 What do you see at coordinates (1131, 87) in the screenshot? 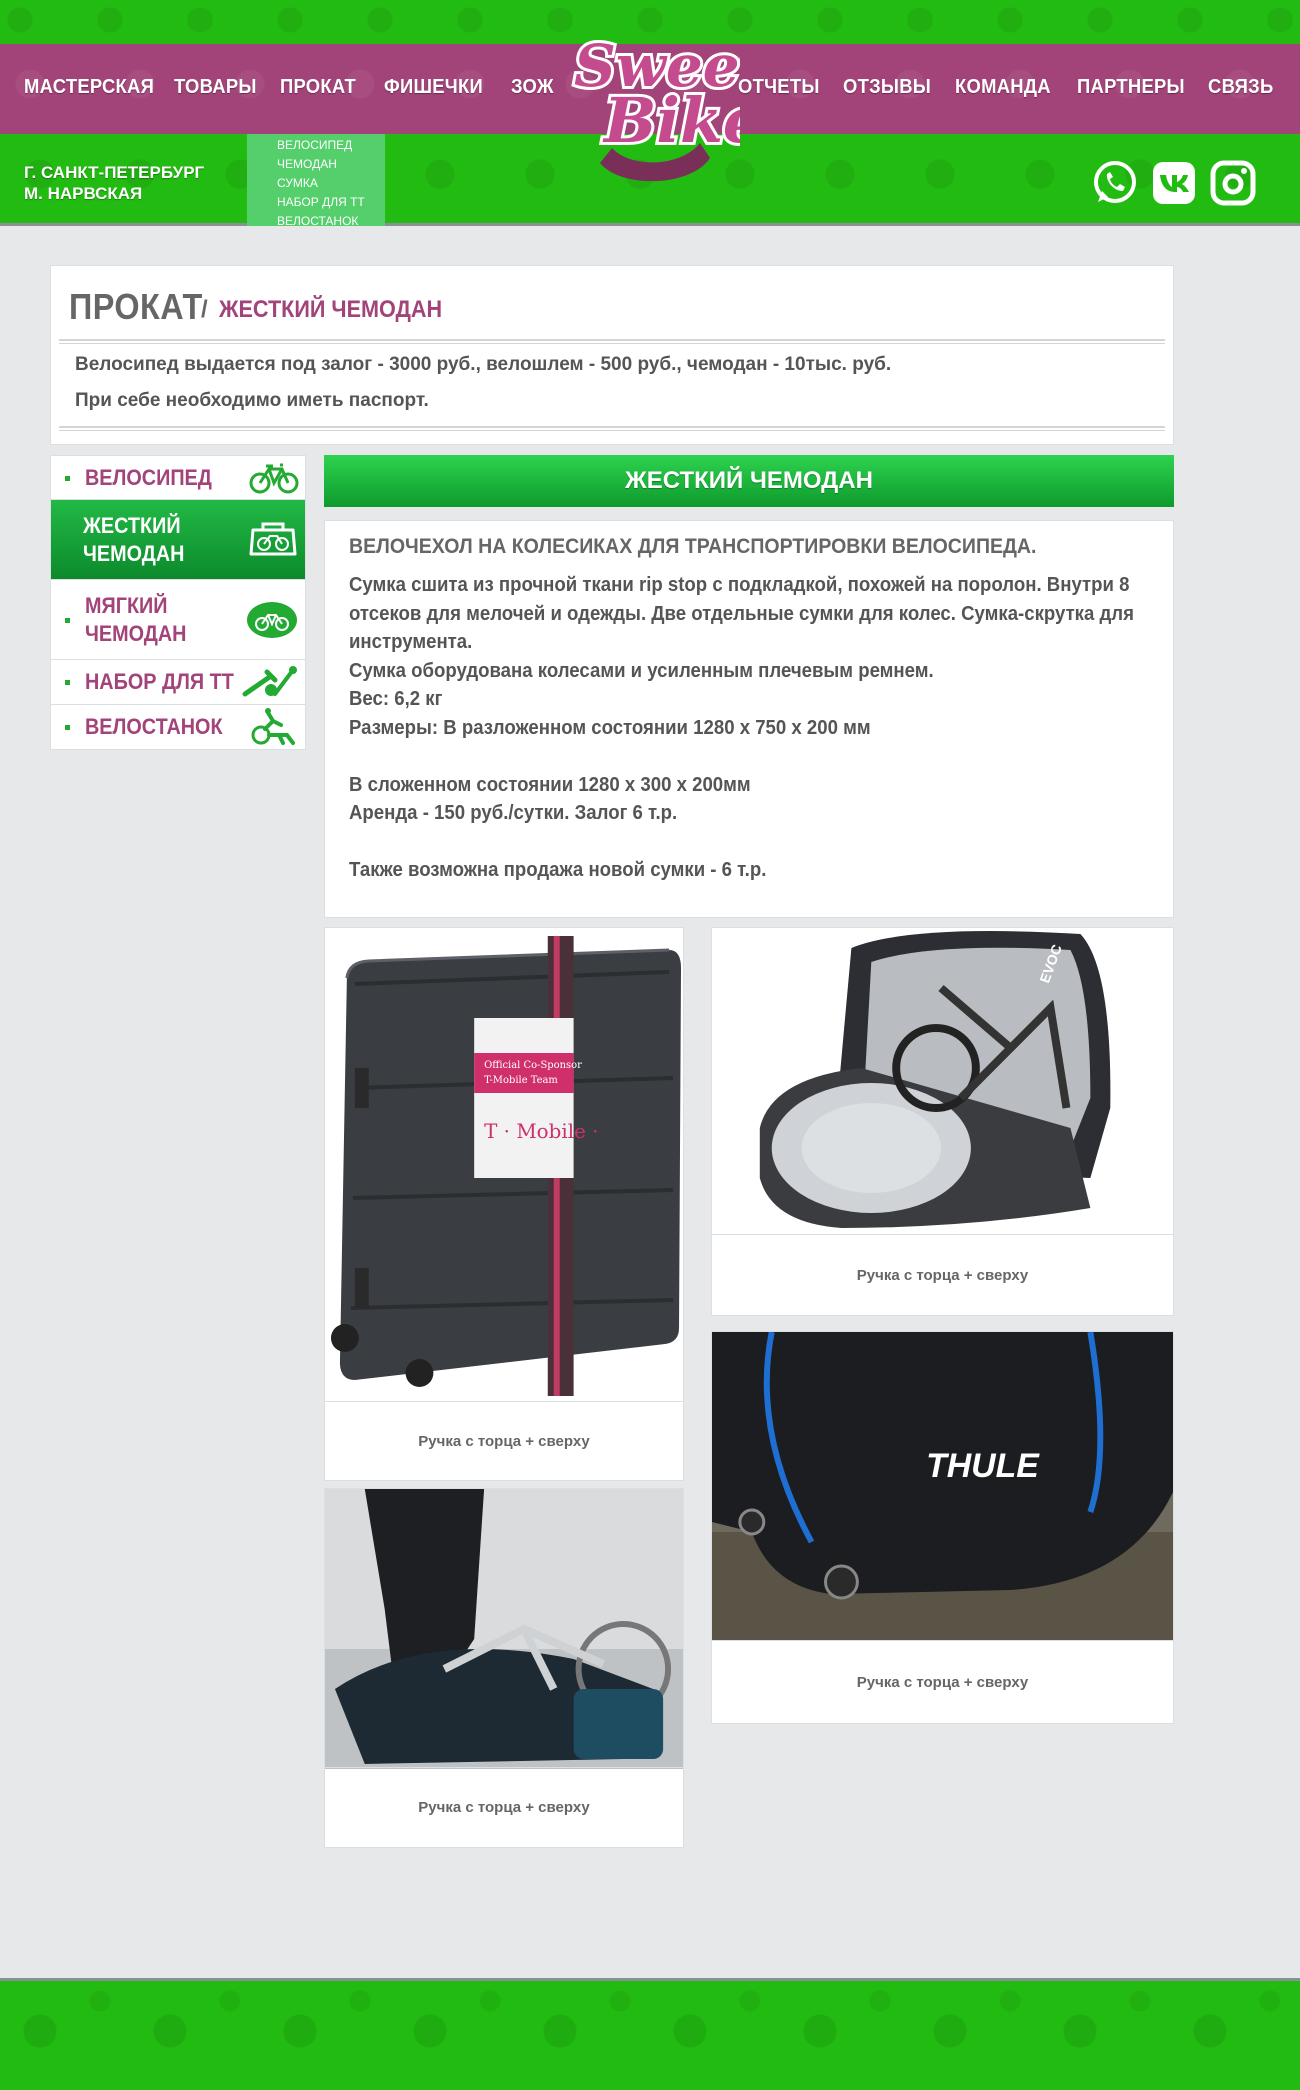
I see `nav-item-partners: ПАРТНЕРЫ` at bounding box center [1131, 87].